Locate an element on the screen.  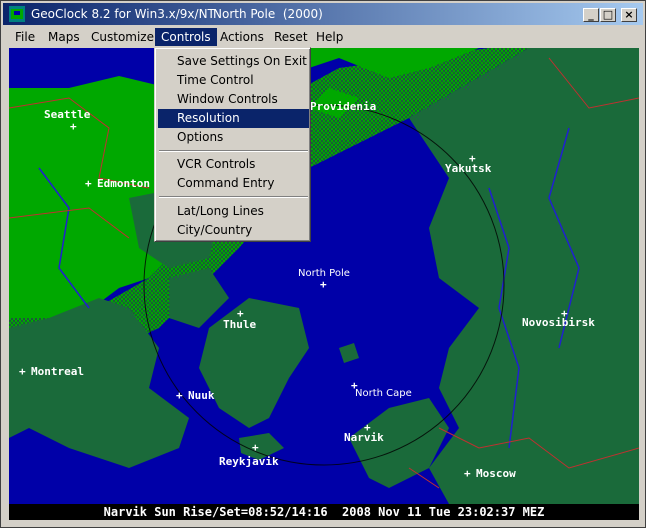
city-label-narvik: Narvik is located at coordinates (364, 437).